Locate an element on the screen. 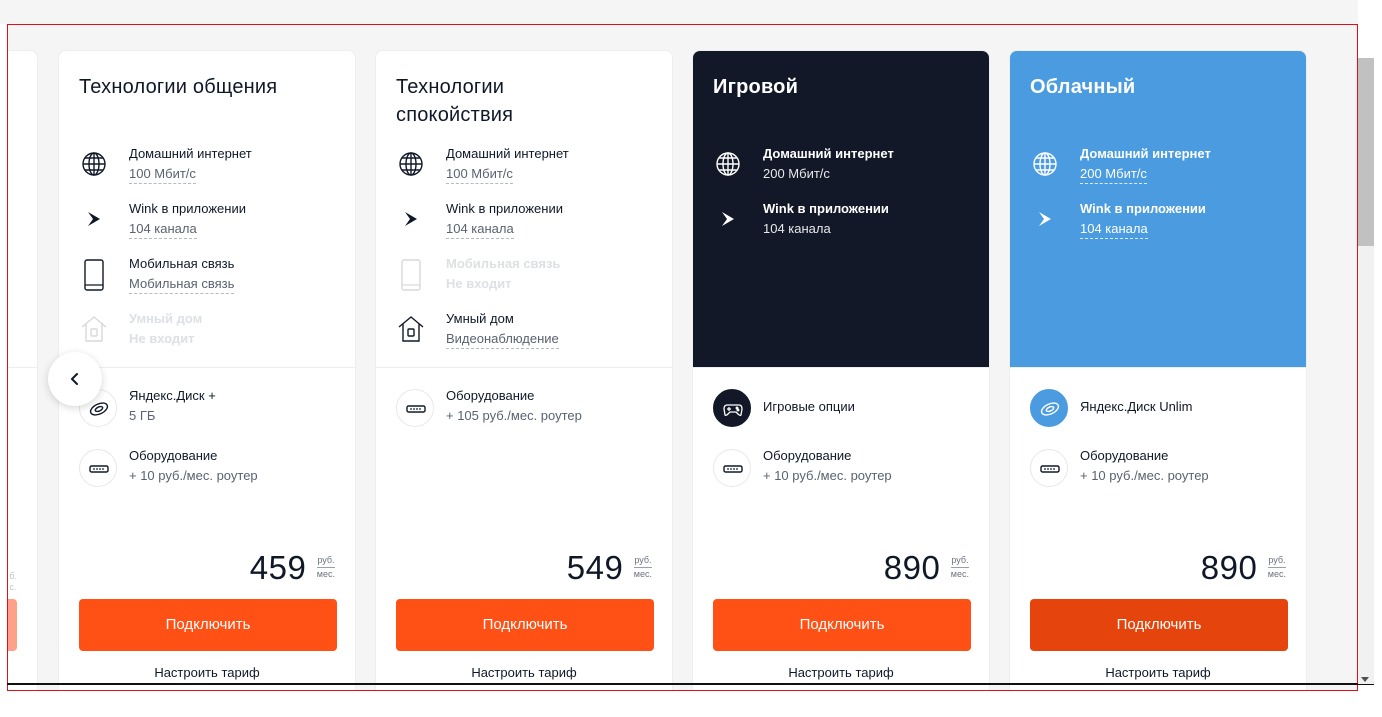 The width and height of the screenshot is (1382, 717). partial-price-unit: б. с. is located at coordinates (13, 581).